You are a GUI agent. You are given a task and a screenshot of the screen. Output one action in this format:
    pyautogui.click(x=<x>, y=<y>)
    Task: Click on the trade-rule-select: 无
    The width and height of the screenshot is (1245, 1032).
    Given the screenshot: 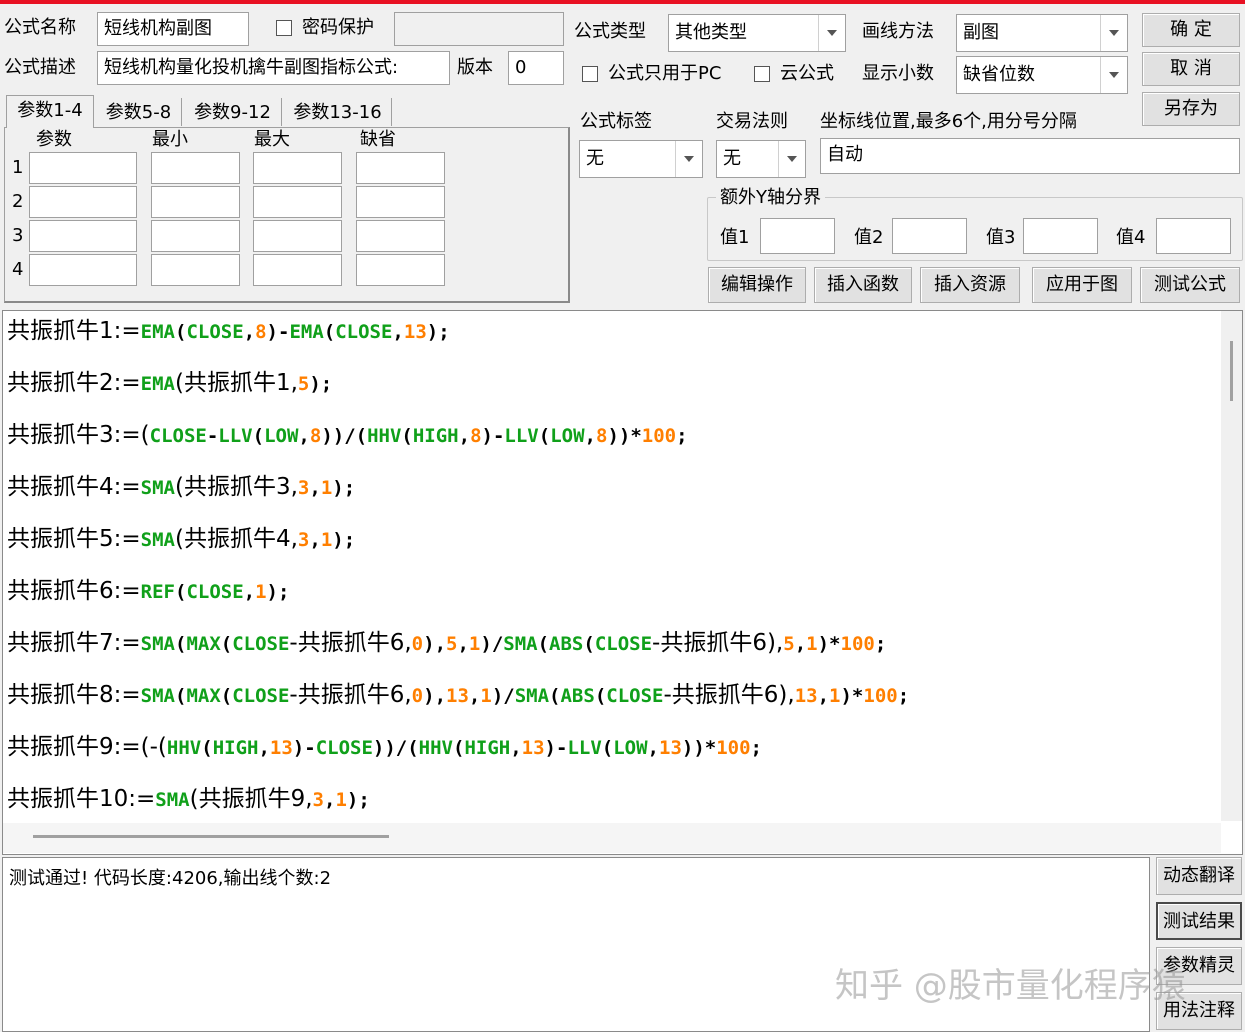 What is the action you would take?
    pyautogui.click(x=761, y=159)
    